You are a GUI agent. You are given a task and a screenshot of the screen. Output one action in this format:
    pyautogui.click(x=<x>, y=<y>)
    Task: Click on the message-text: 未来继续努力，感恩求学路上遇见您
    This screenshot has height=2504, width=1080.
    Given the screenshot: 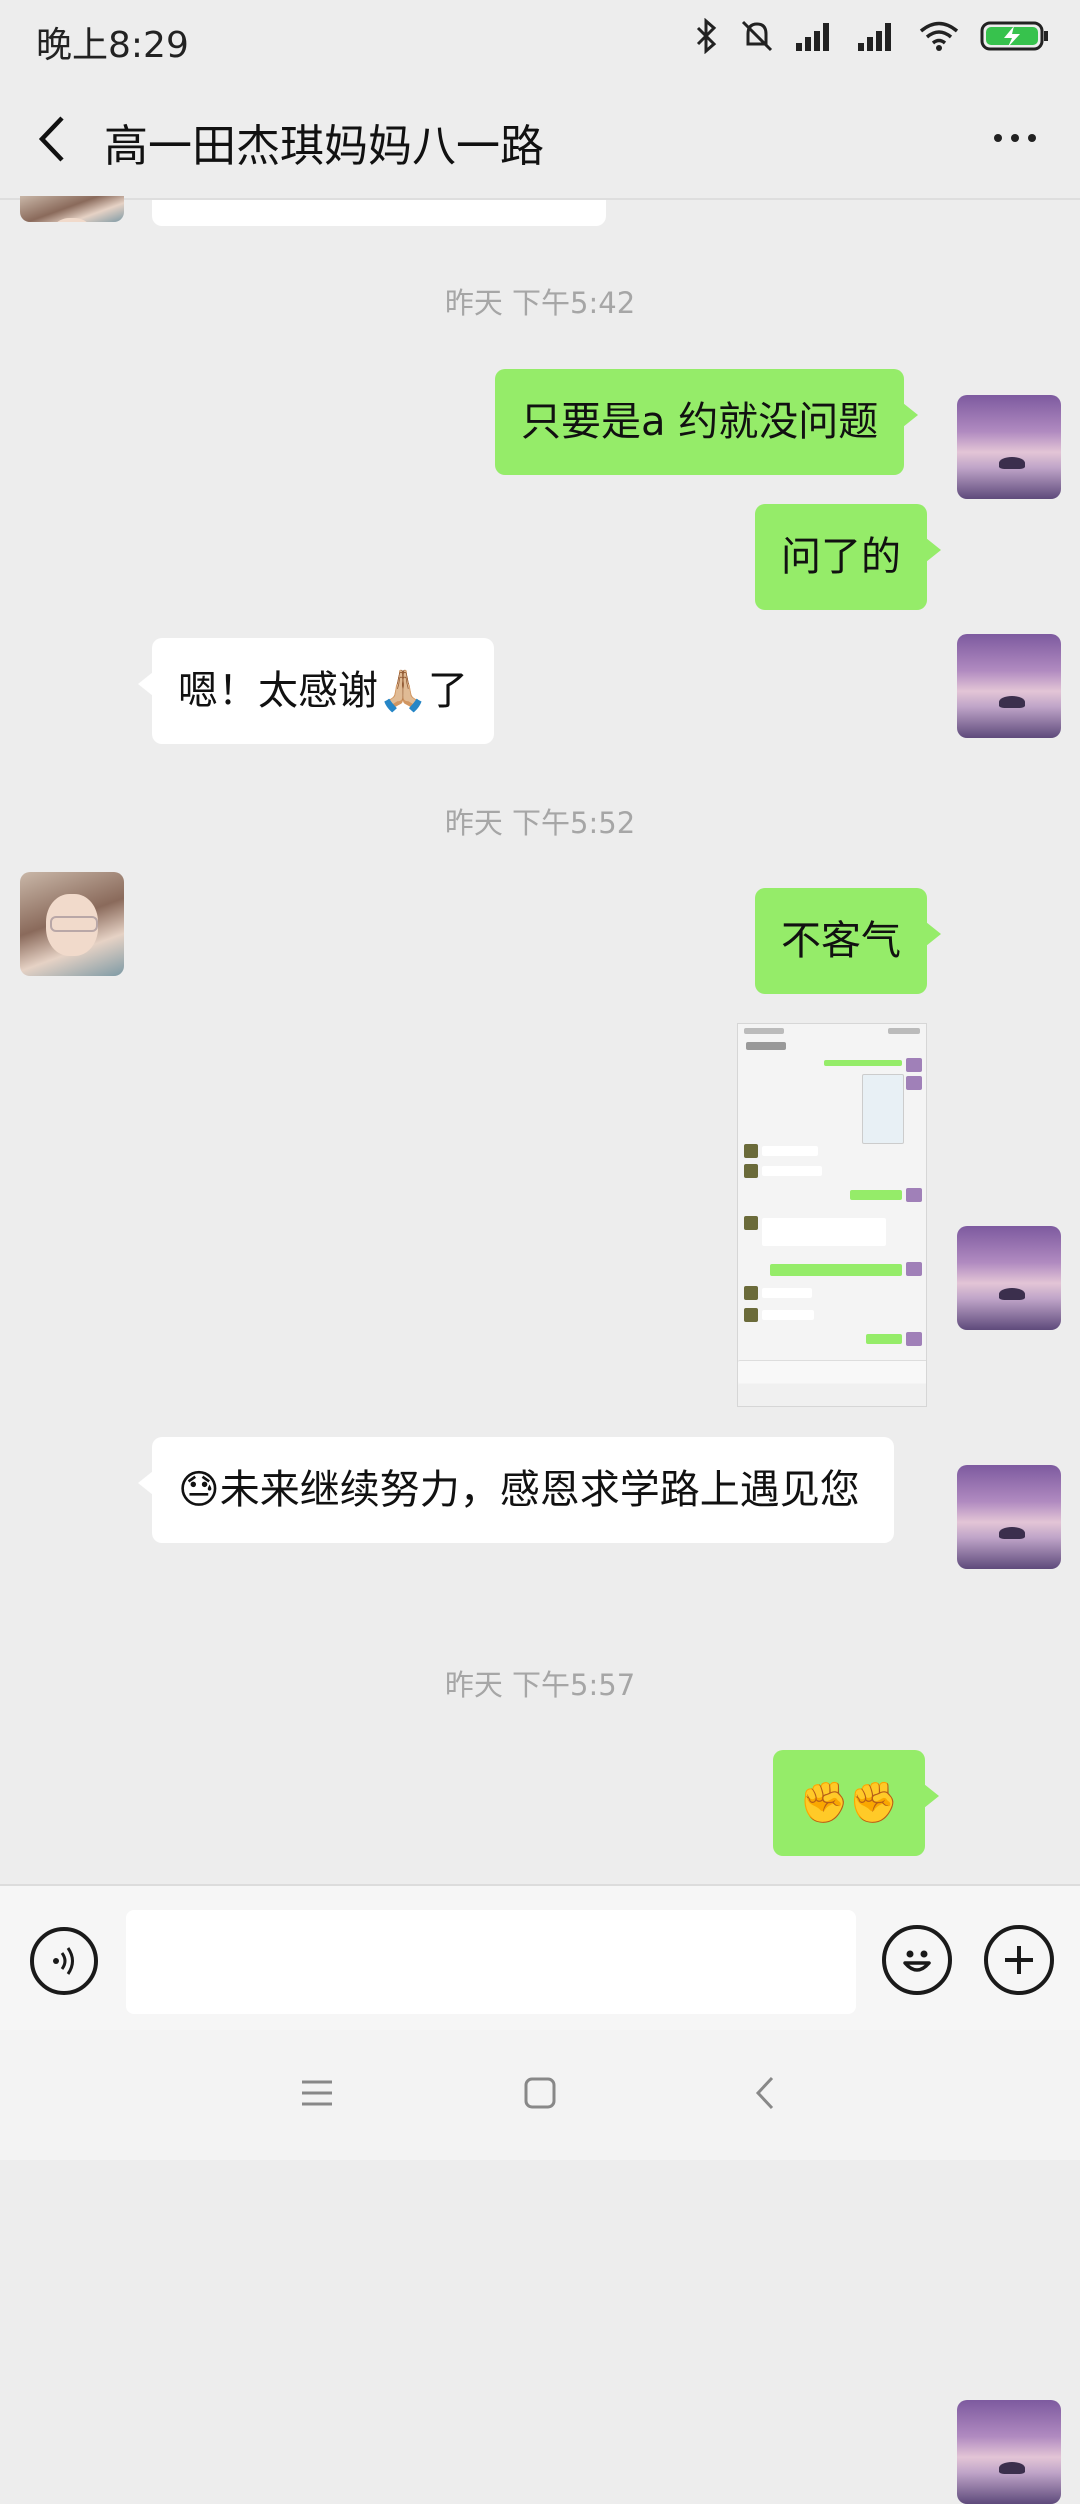 What is the action you would take?
    pyautogui.click(x=539, y=1490)
    